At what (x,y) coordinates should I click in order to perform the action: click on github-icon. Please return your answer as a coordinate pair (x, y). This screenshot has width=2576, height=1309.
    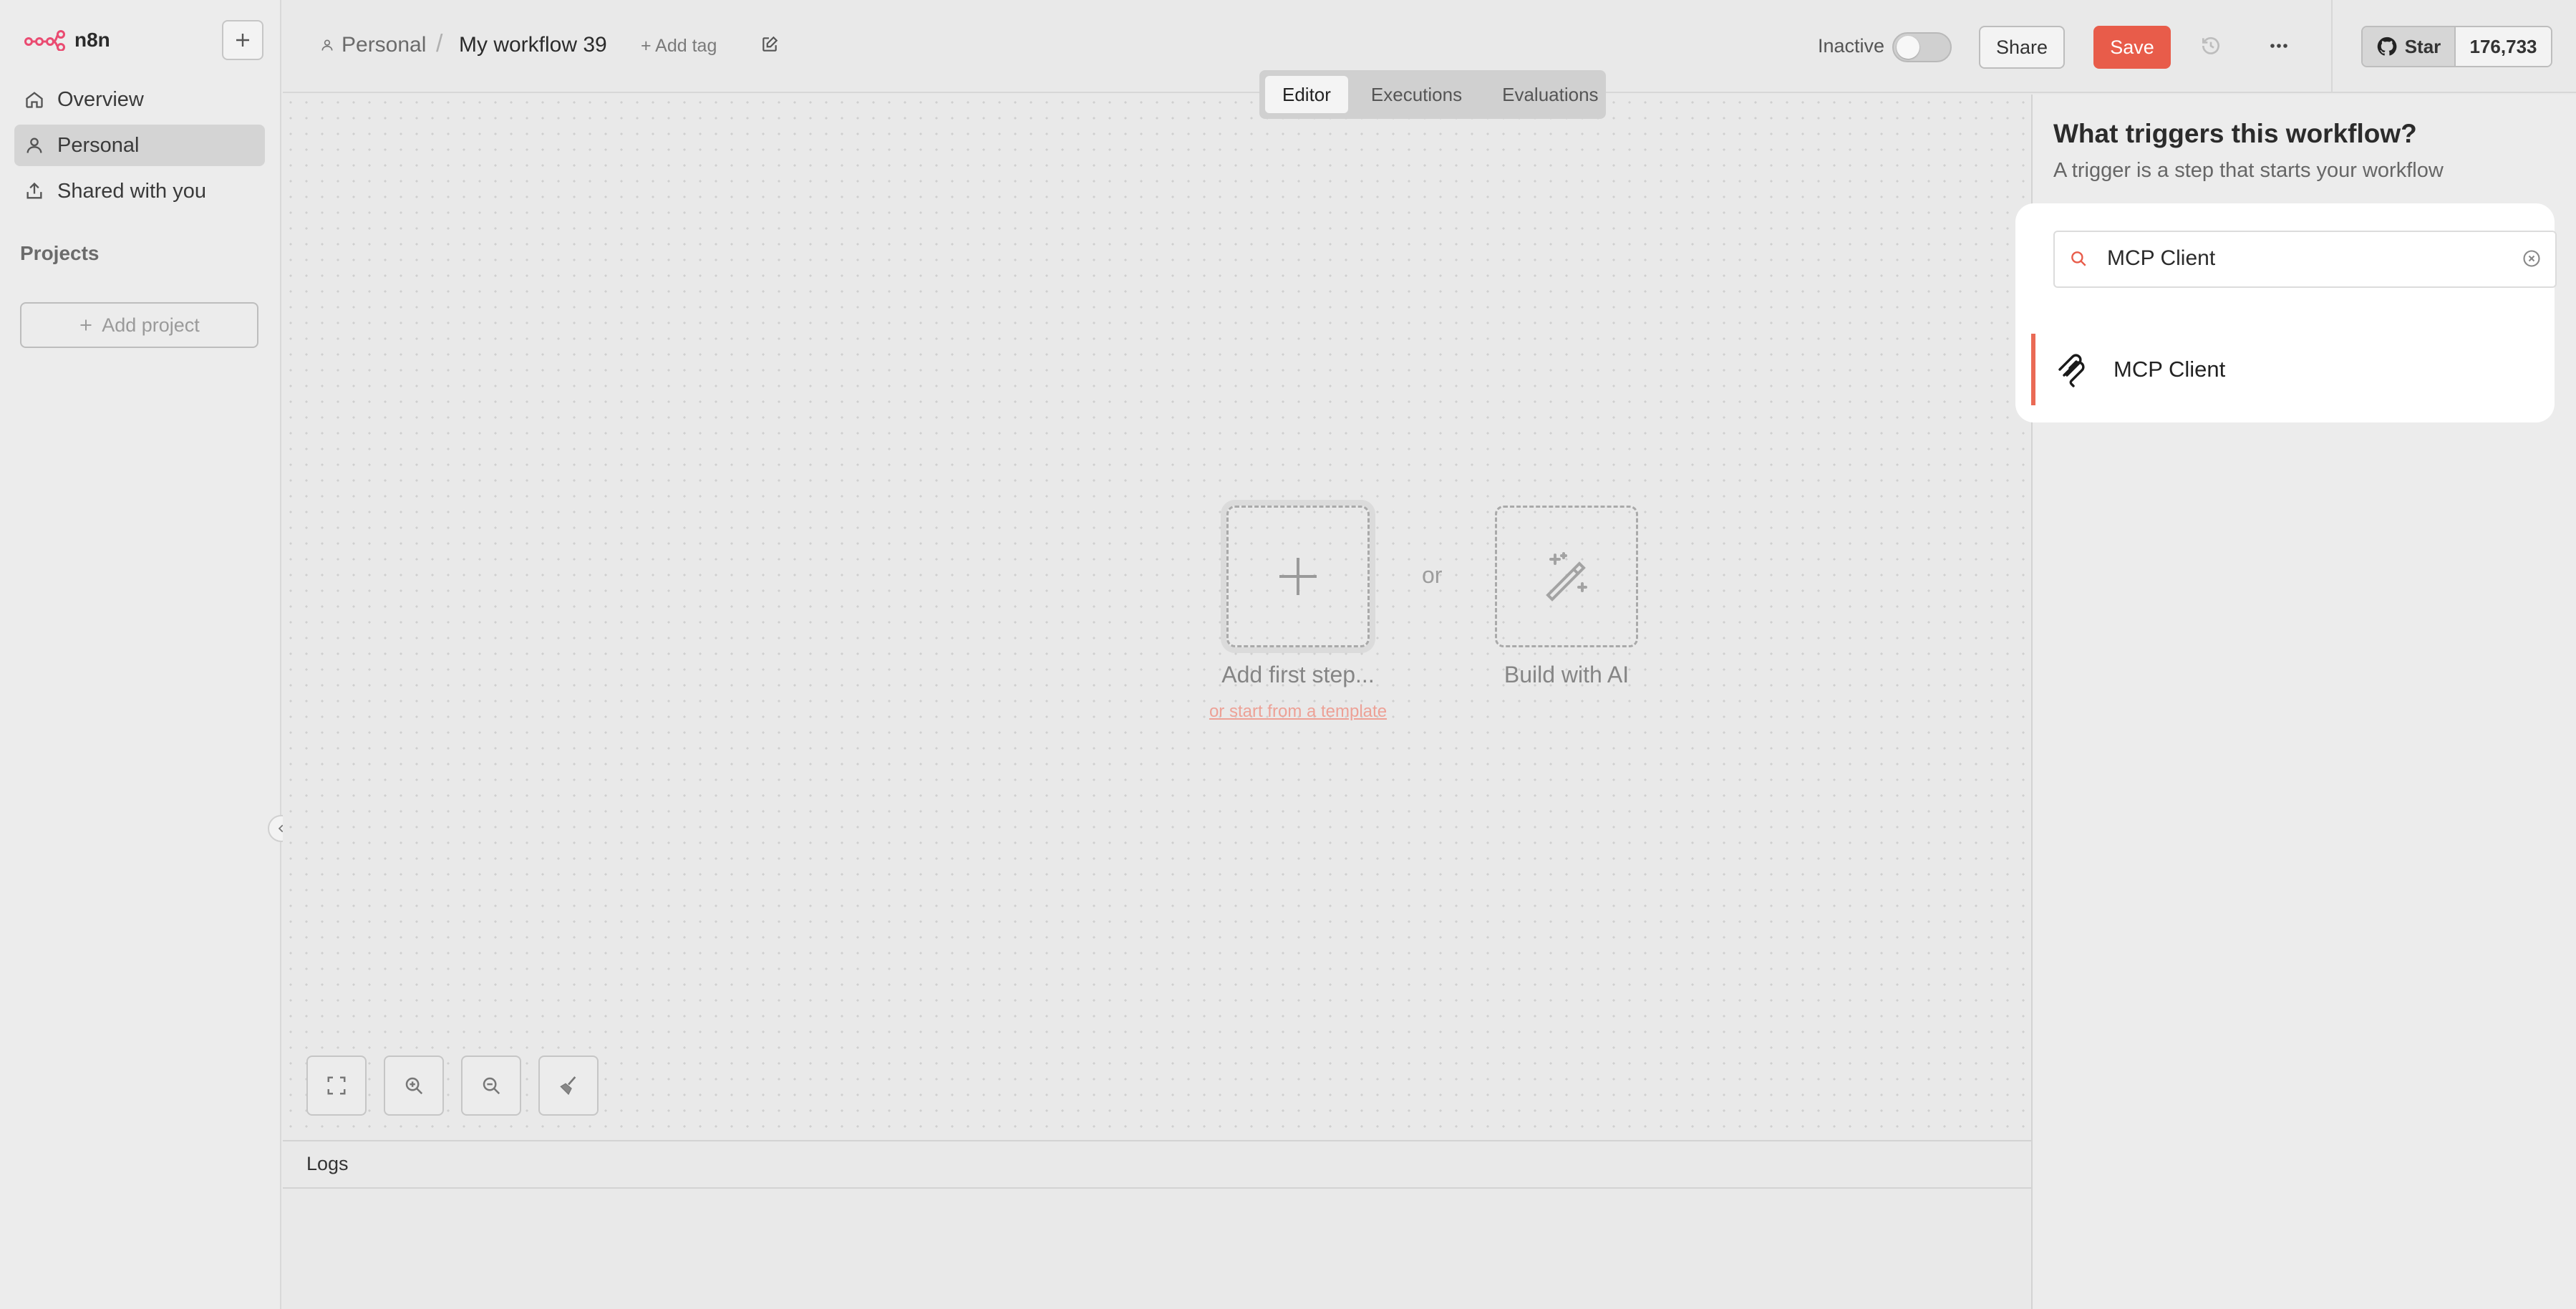
    Looking at the image, I should click on (2387, 46).